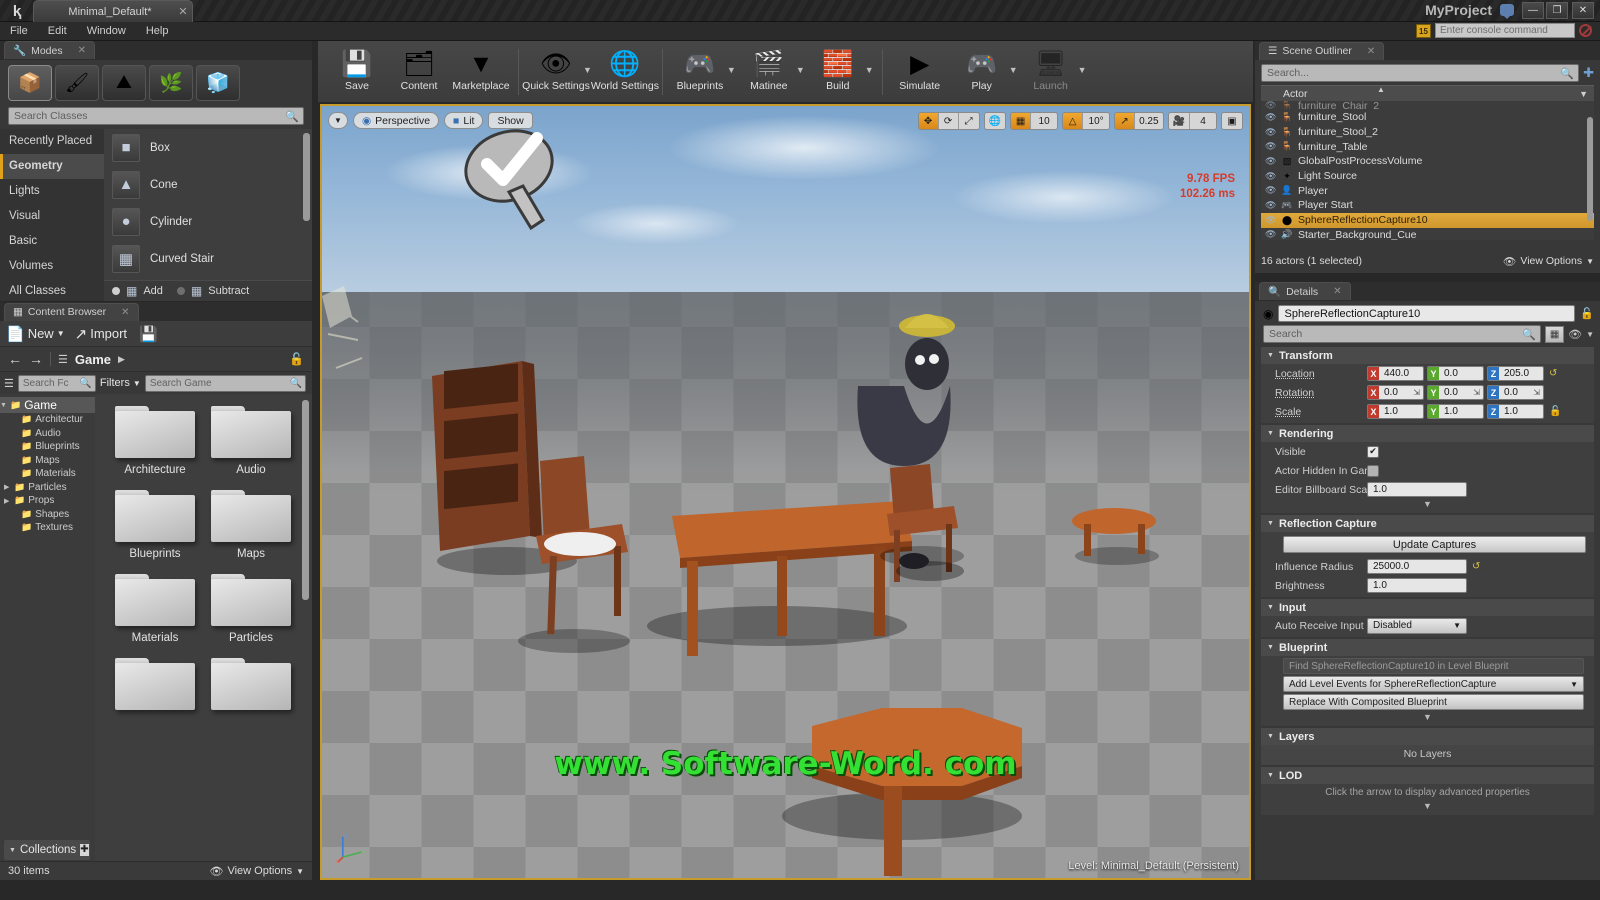 This screenshot has height=900, width=1600. Describe the element at coordinates (481, 71) in the screenshot. I see `marketplace-button: ▼ Marketplace` at that location.